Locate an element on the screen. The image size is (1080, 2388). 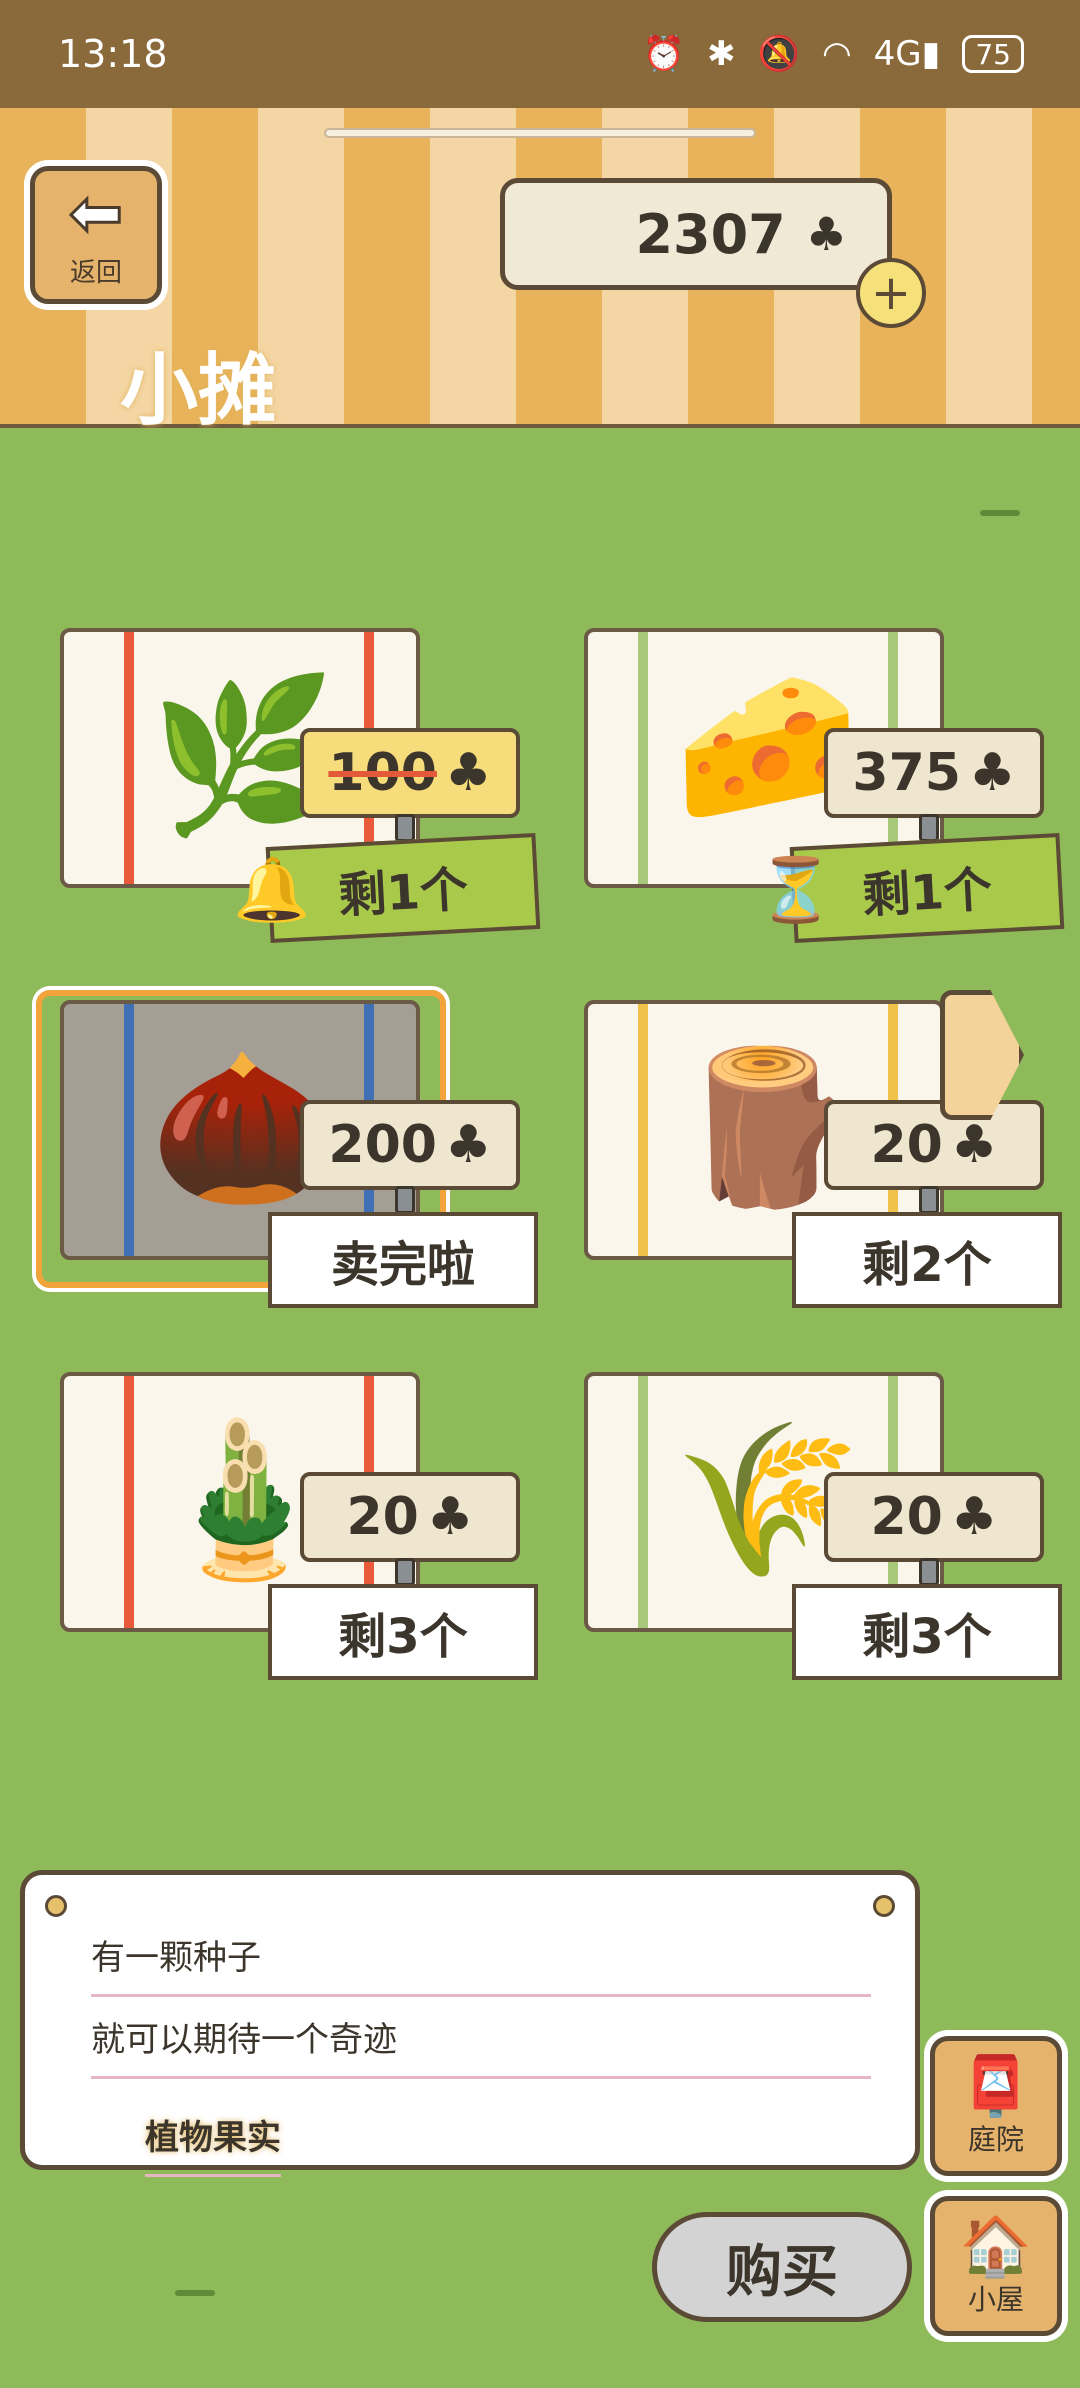
shop-item-bamboo: 🎍 20 ♣ 剩3个 is located at coordinates (289, 1526).